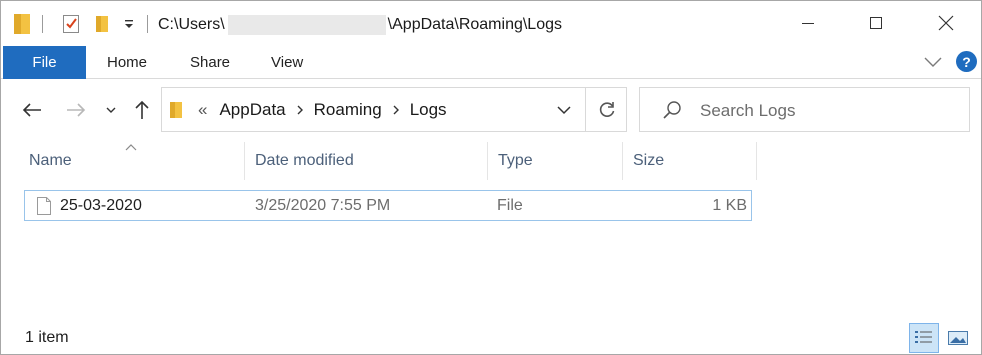 Image resolution: width=982 pixels, height=355 pixels. What do you see at coordinates (555, 161) in the screenshot?
I see `column-header-type: Type` at bounding box center [555, 161].